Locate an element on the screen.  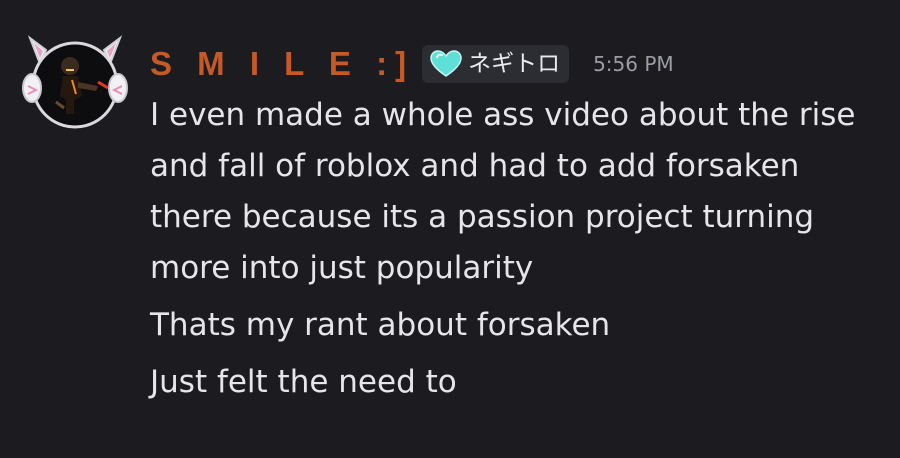
message-line: Just felt the need to is located at coordinates (303, 382).